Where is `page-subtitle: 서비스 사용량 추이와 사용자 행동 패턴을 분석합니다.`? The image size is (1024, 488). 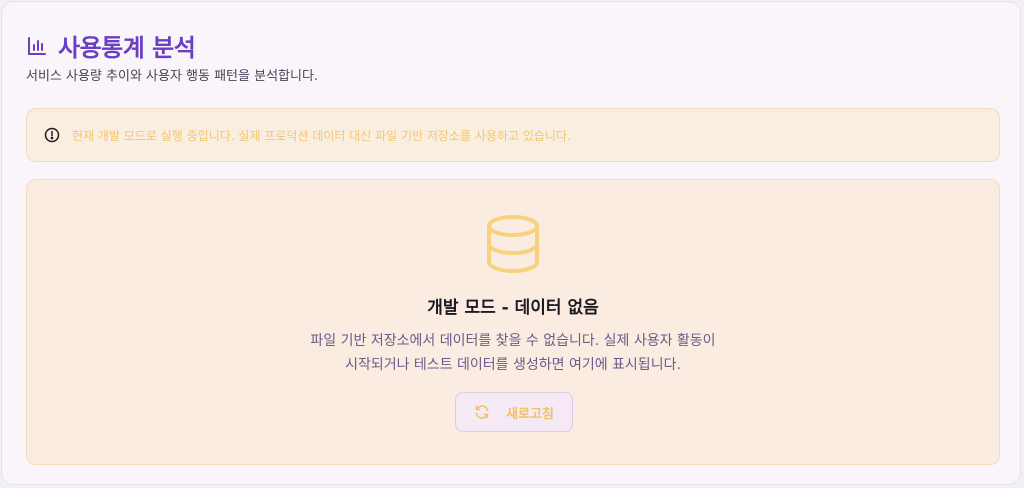
page-subtitle: 서비스 사용량 추이와 사용자 행동 패턴을 분석합니다. is located at coordinates (172, 76).